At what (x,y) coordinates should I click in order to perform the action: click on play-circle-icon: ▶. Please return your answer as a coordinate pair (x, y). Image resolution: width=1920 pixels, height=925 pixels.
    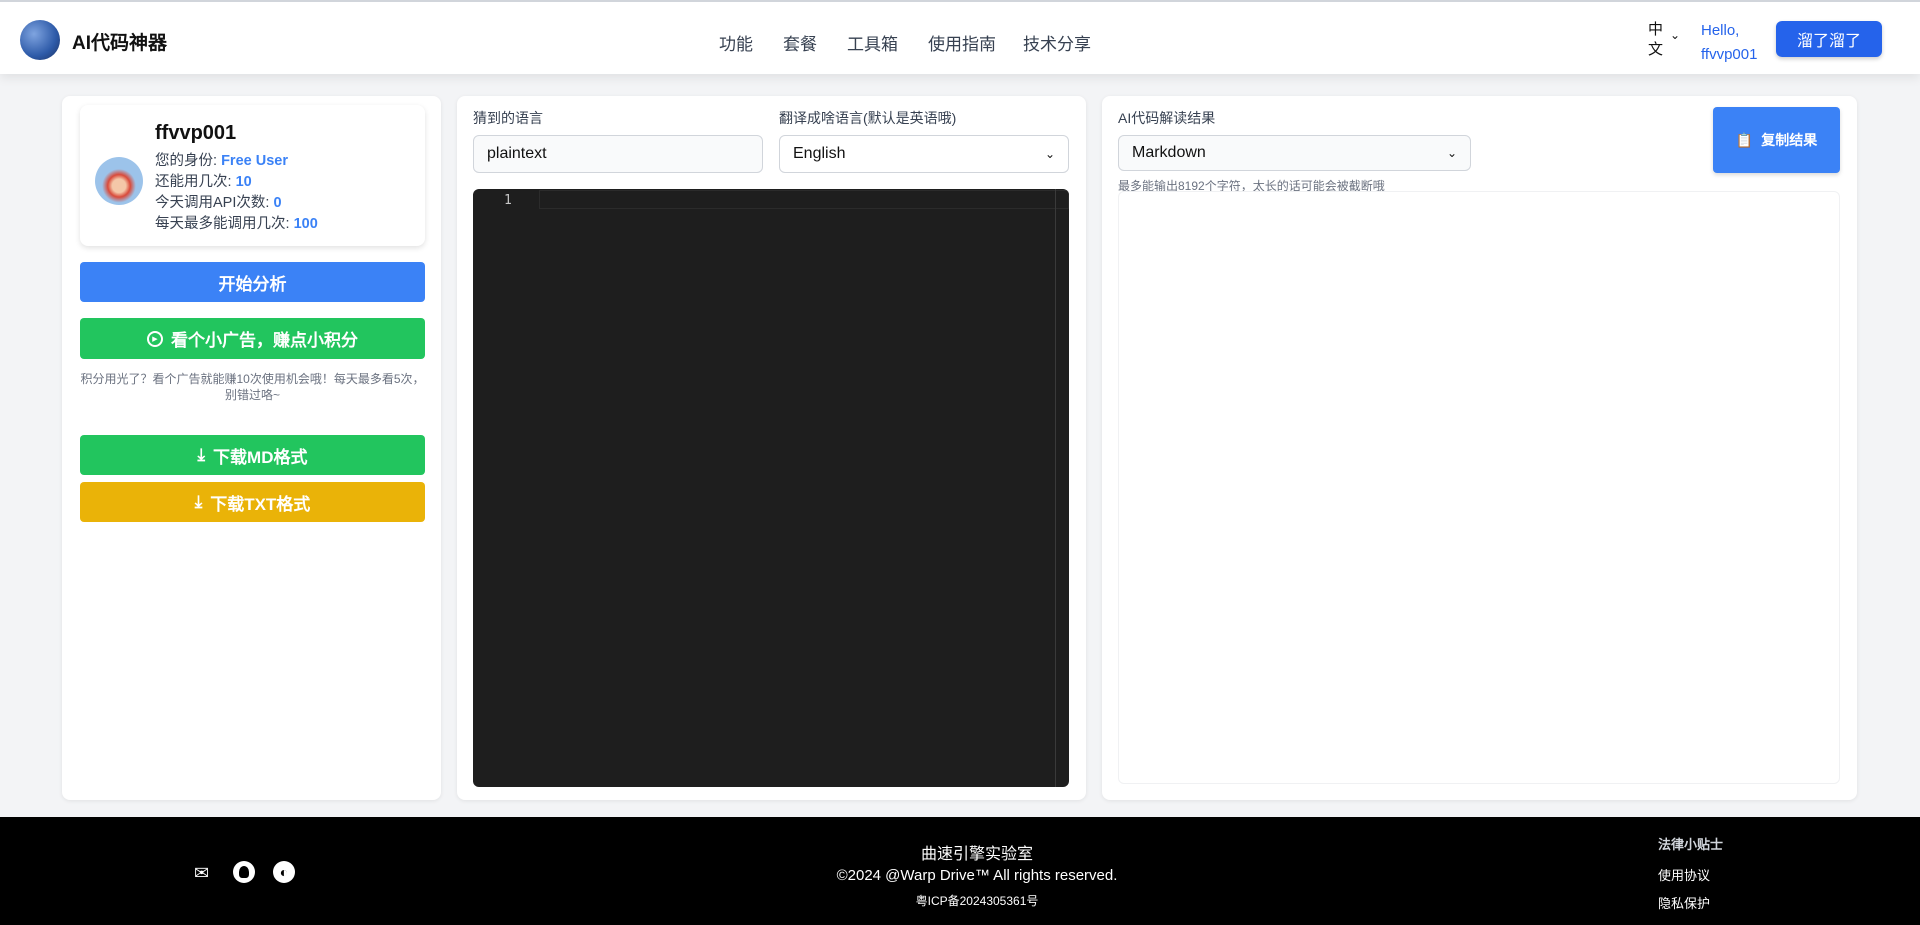
    Looking at the image, I should click on (155, 338).